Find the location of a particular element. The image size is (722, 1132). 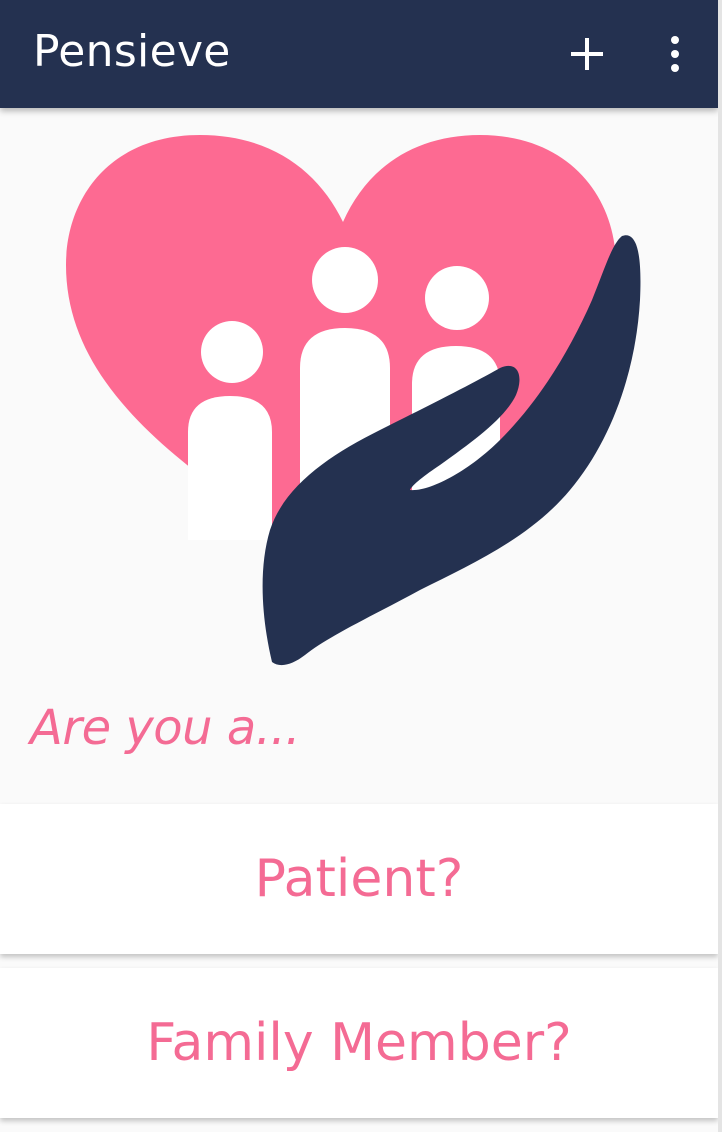

add-button is located at coordinates (587, 54).